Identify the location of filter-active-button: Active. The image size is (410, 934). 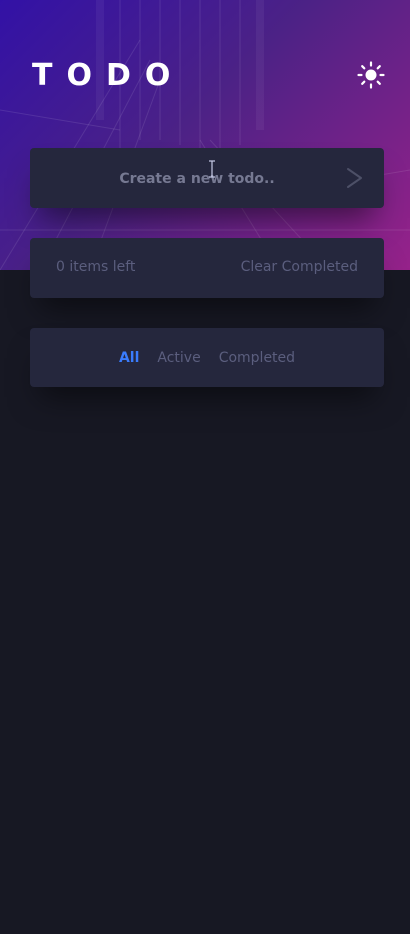
(178, 358).